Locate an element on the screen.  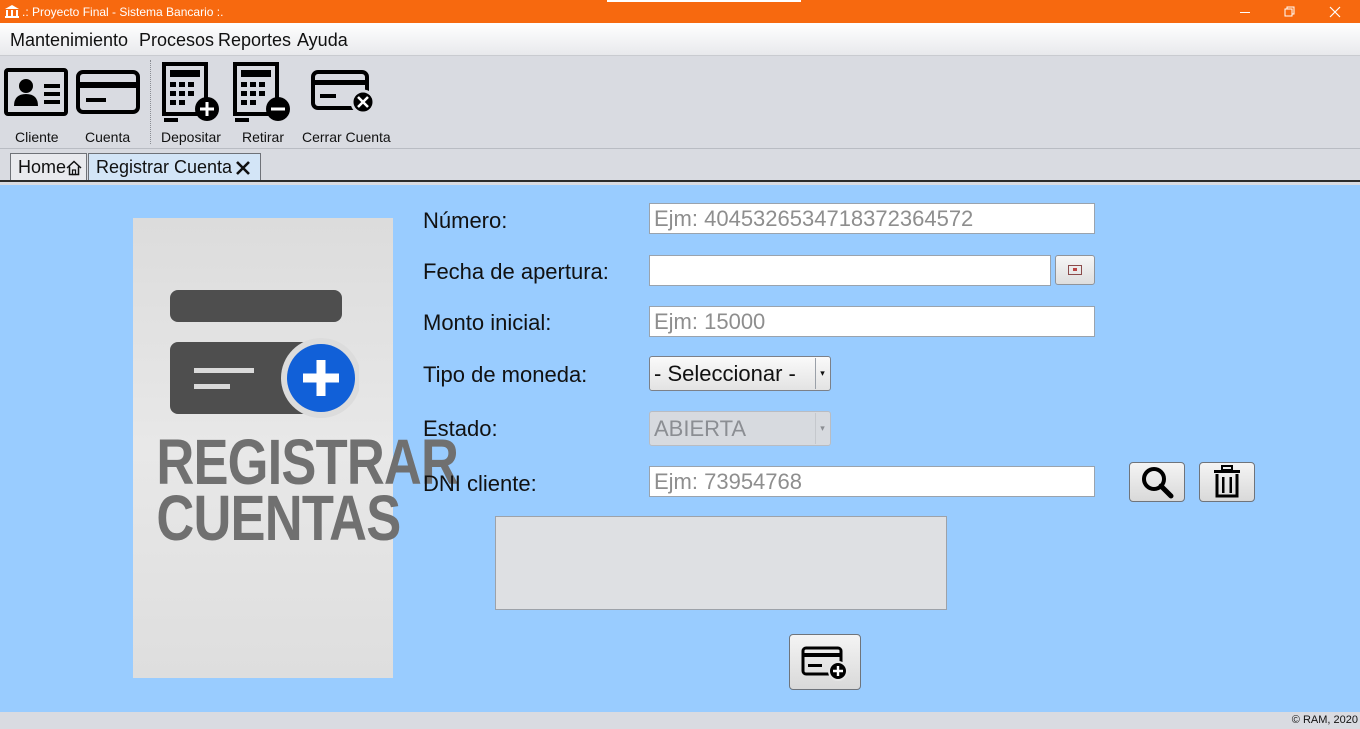
toolbar-cliente-button: Cliente is located at coordinates (36, 102).